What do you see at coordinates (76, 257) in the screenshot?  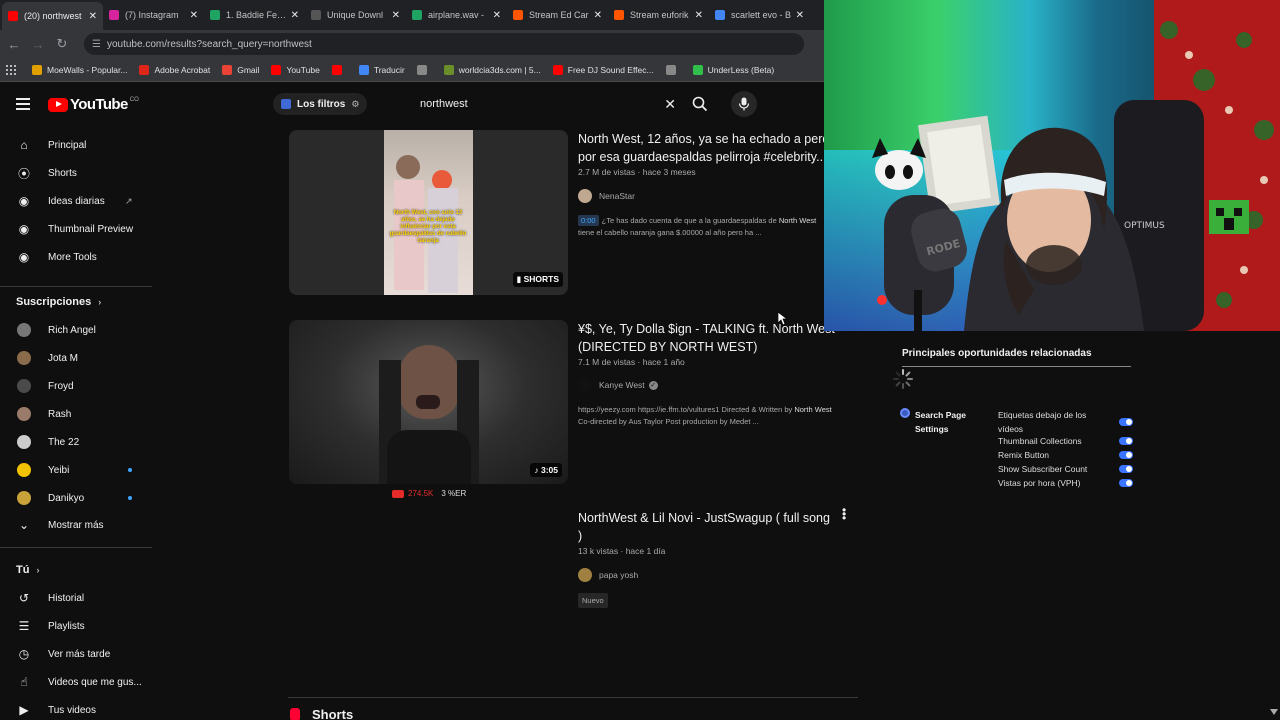 I see `sidebar-item: ◉ More Tools` at bounding box center [76, 257].